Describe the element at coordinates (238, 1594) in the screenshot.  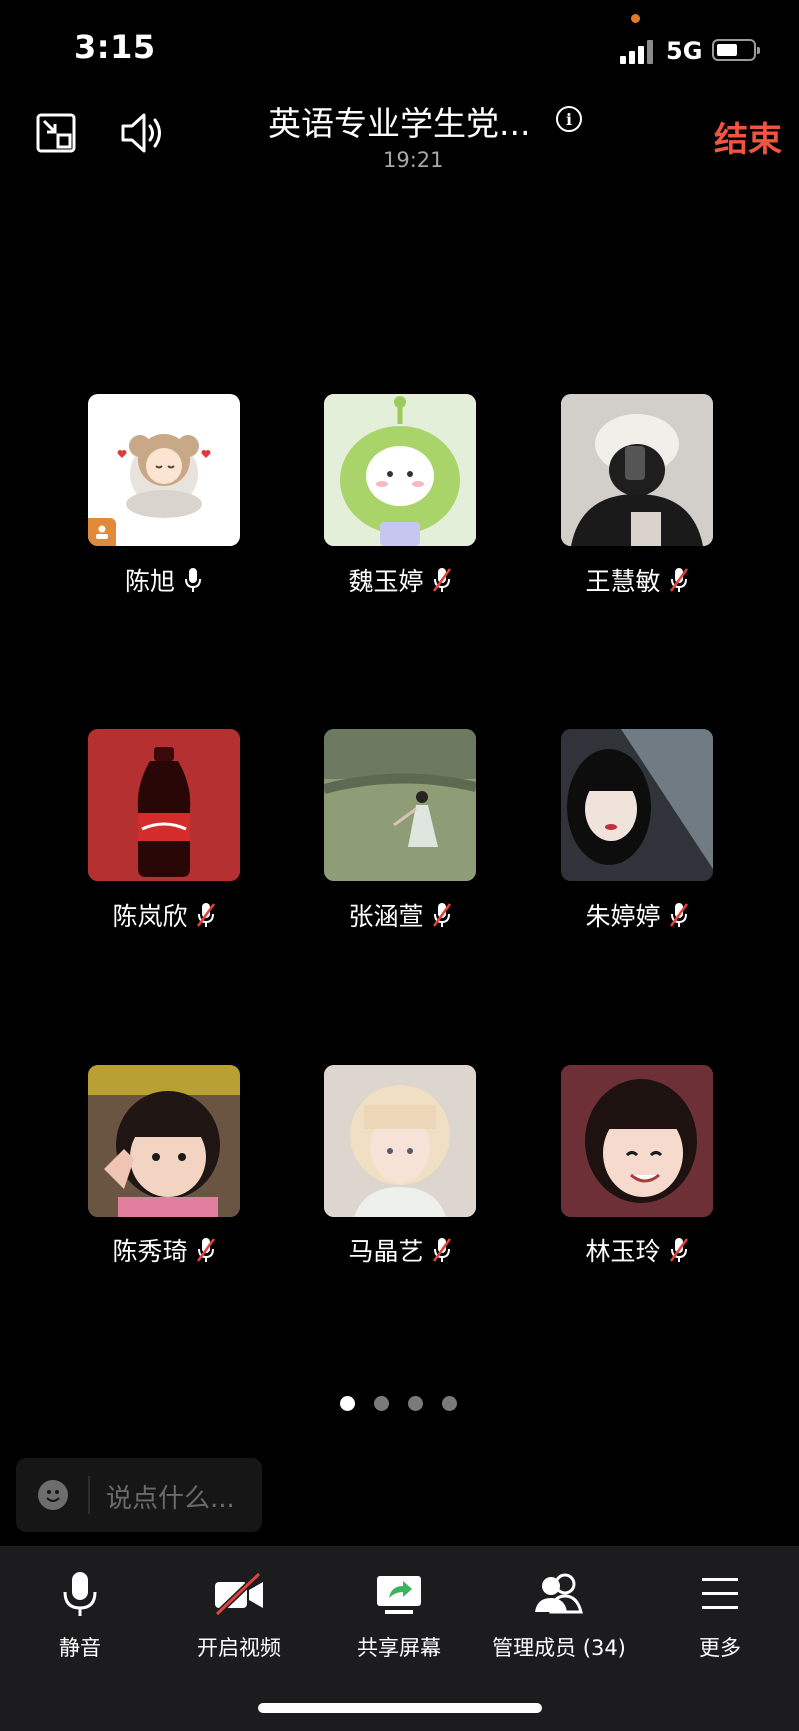
I see `video-off-icon` at that location.